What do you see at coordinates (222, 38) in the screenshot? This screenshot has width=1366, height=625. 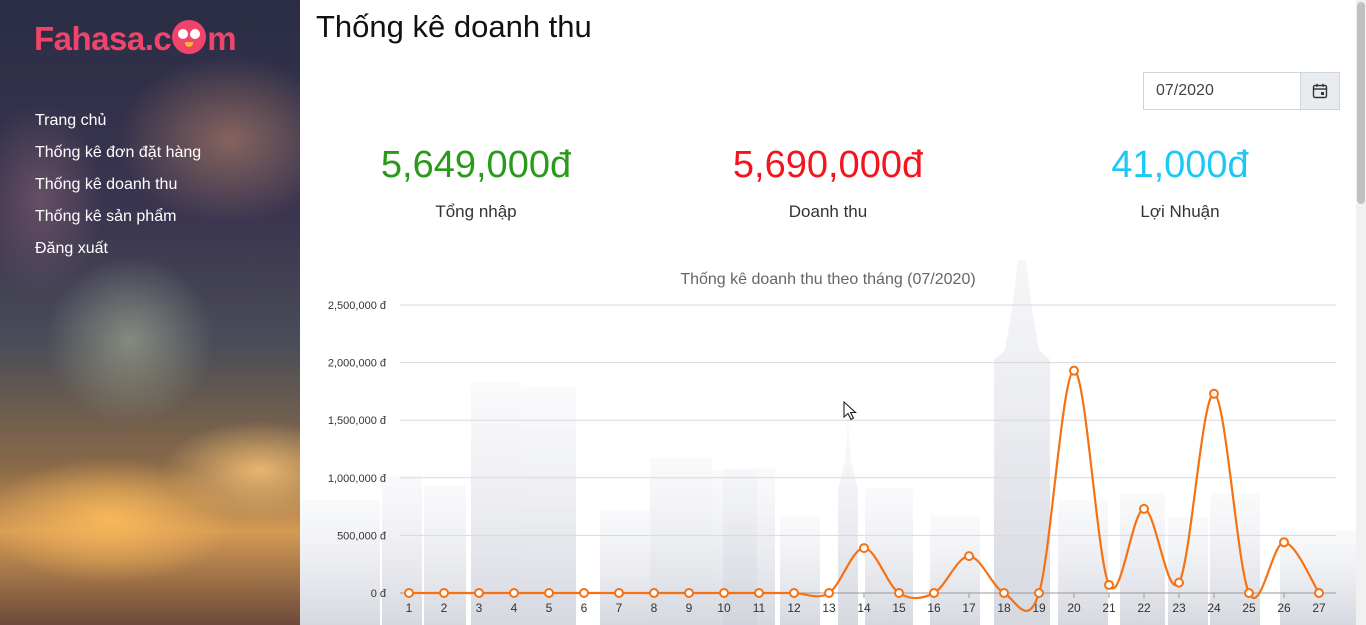 I see `logo-text-suffix: m` at bounding box center [222, 38].